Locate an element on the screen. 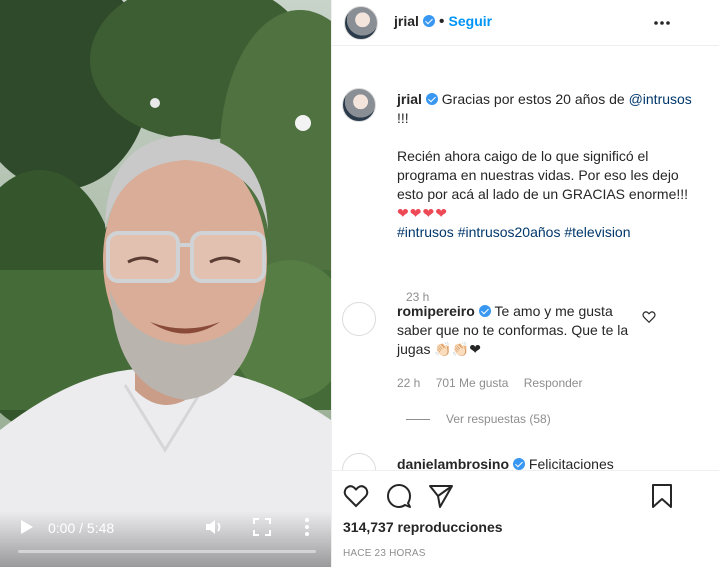 The image size is (719, 567). comment-meta: 22 h 701 Me gusta Responder is located at coordinates (495, 383).